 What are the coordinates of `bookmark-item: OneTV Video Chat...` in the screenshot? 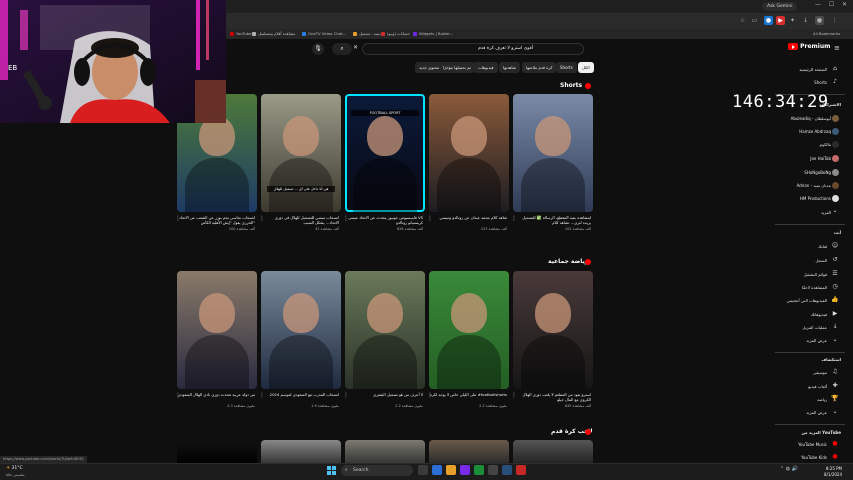 It's located at (324, 34).